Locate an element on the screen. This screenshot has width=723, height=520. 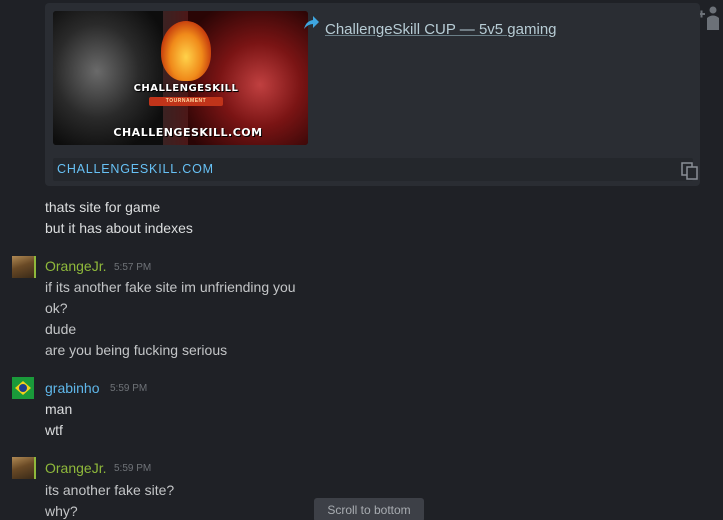
thumbnail-flame-logo is located at coordinates (186, 51).